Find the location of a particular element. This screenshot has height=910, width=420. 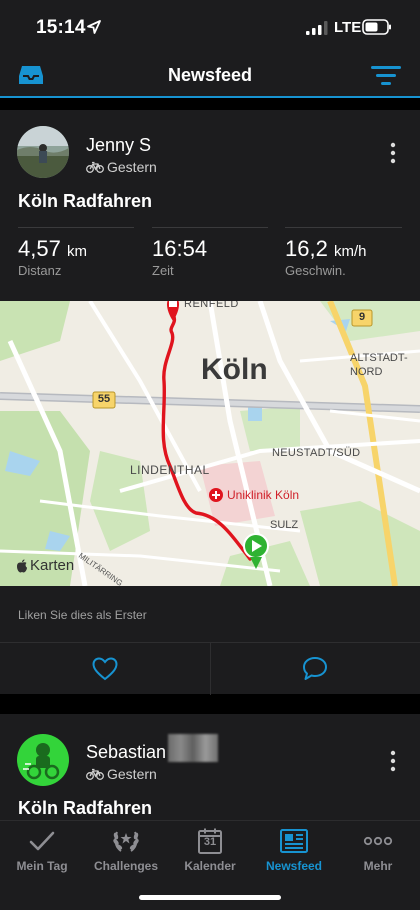

activity-card: Sebastian Gestern Köln Radfahren is located at coordinates (210, 767).